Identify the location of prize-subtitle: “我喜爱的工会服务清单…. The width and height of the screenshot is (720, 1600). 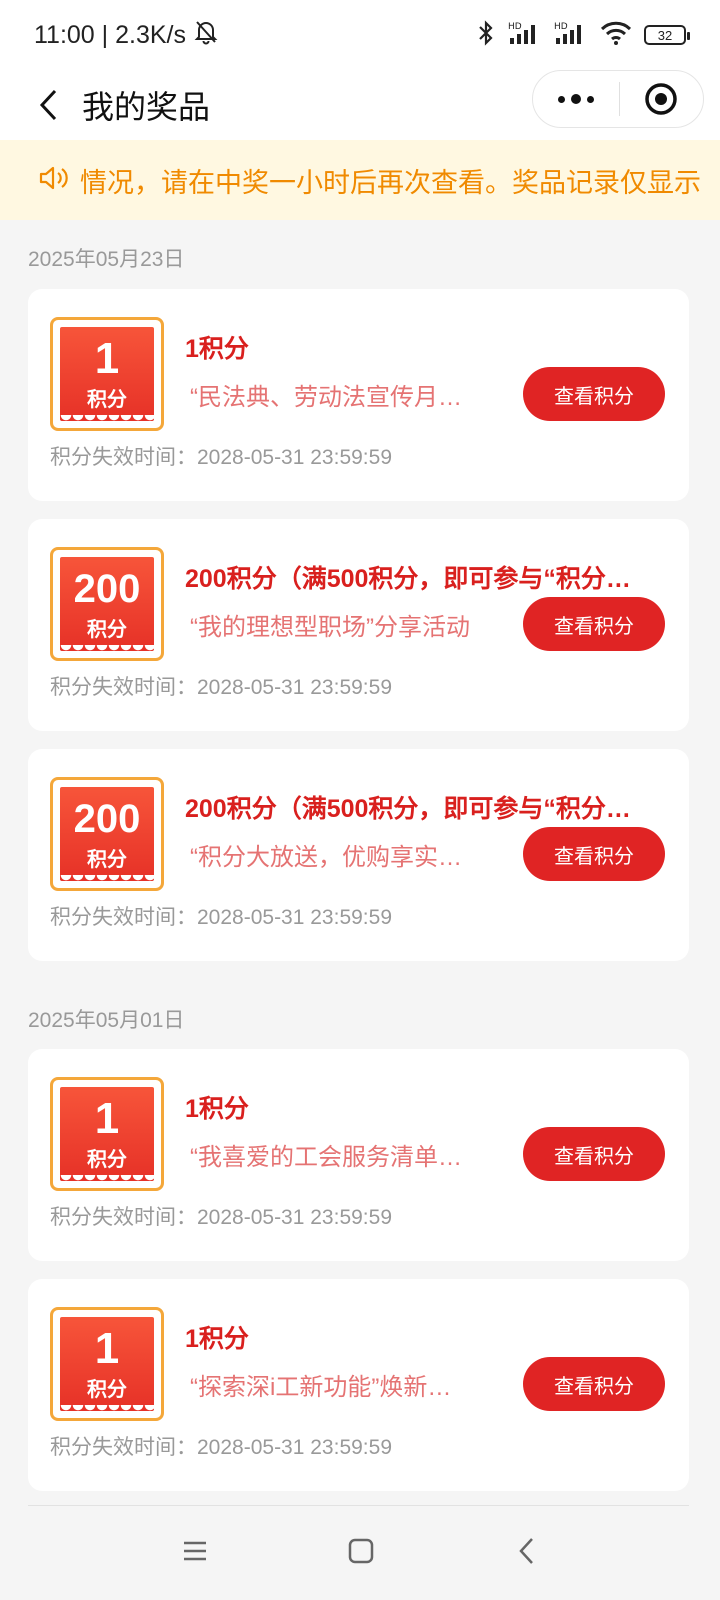
(326, 1157).